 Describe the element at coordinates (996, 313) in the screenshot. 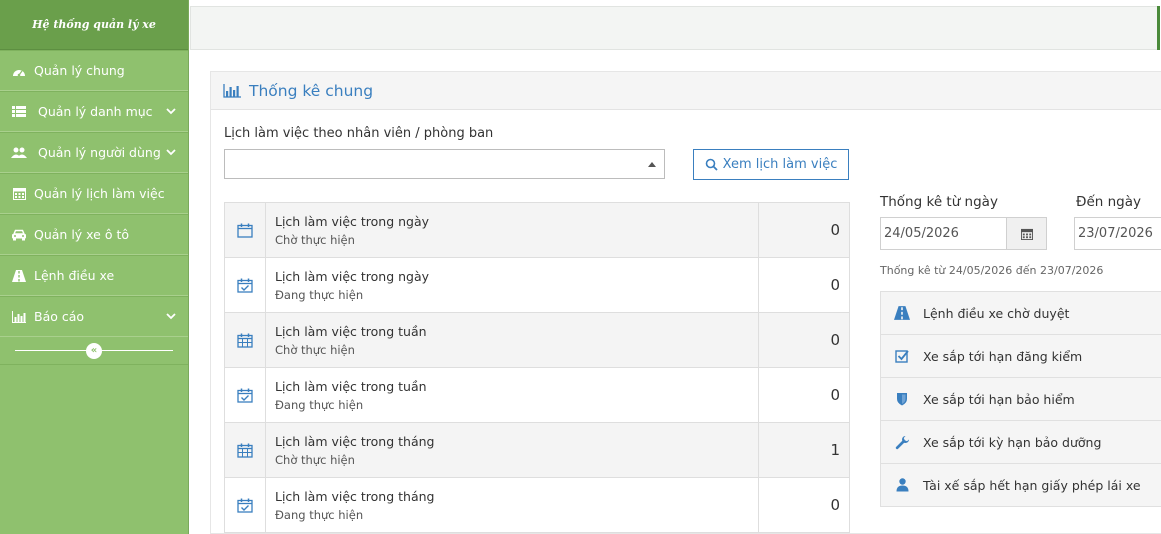

I see `stat-label: Lệnh điều xe chờ duyệt` at that location.